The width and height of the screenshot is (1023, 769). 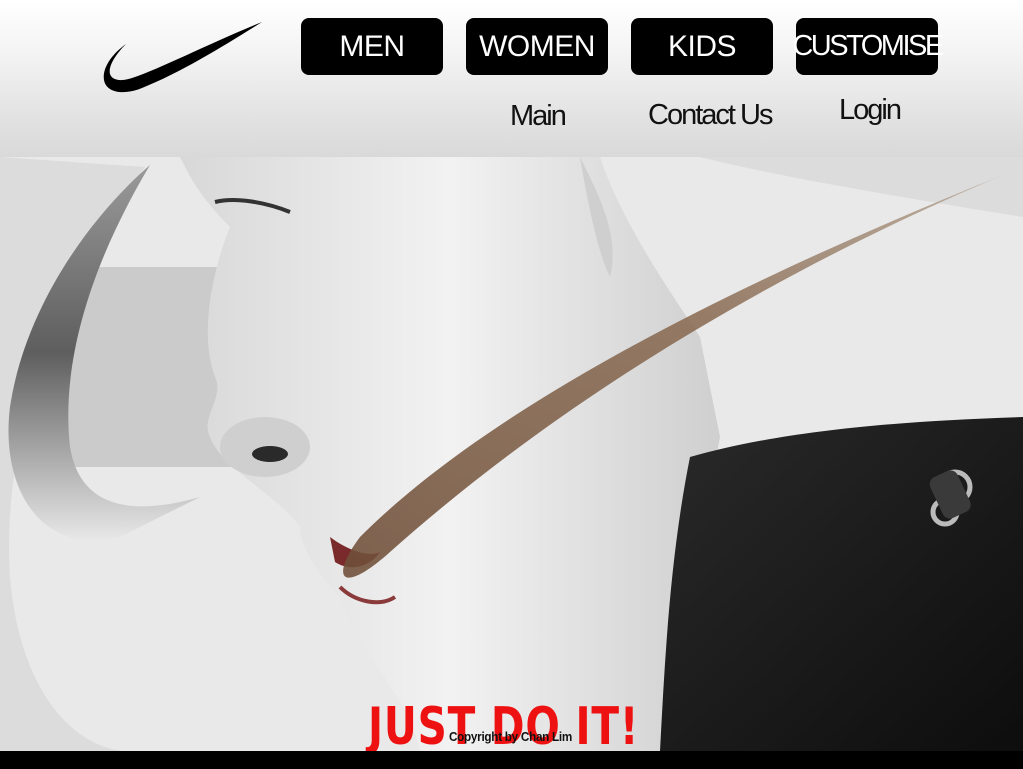 What do you see at coordinates (868, 46) in the screenshot?
I see `nav-customise-button: CUSTOMISE` at bounding box center [868, 46].